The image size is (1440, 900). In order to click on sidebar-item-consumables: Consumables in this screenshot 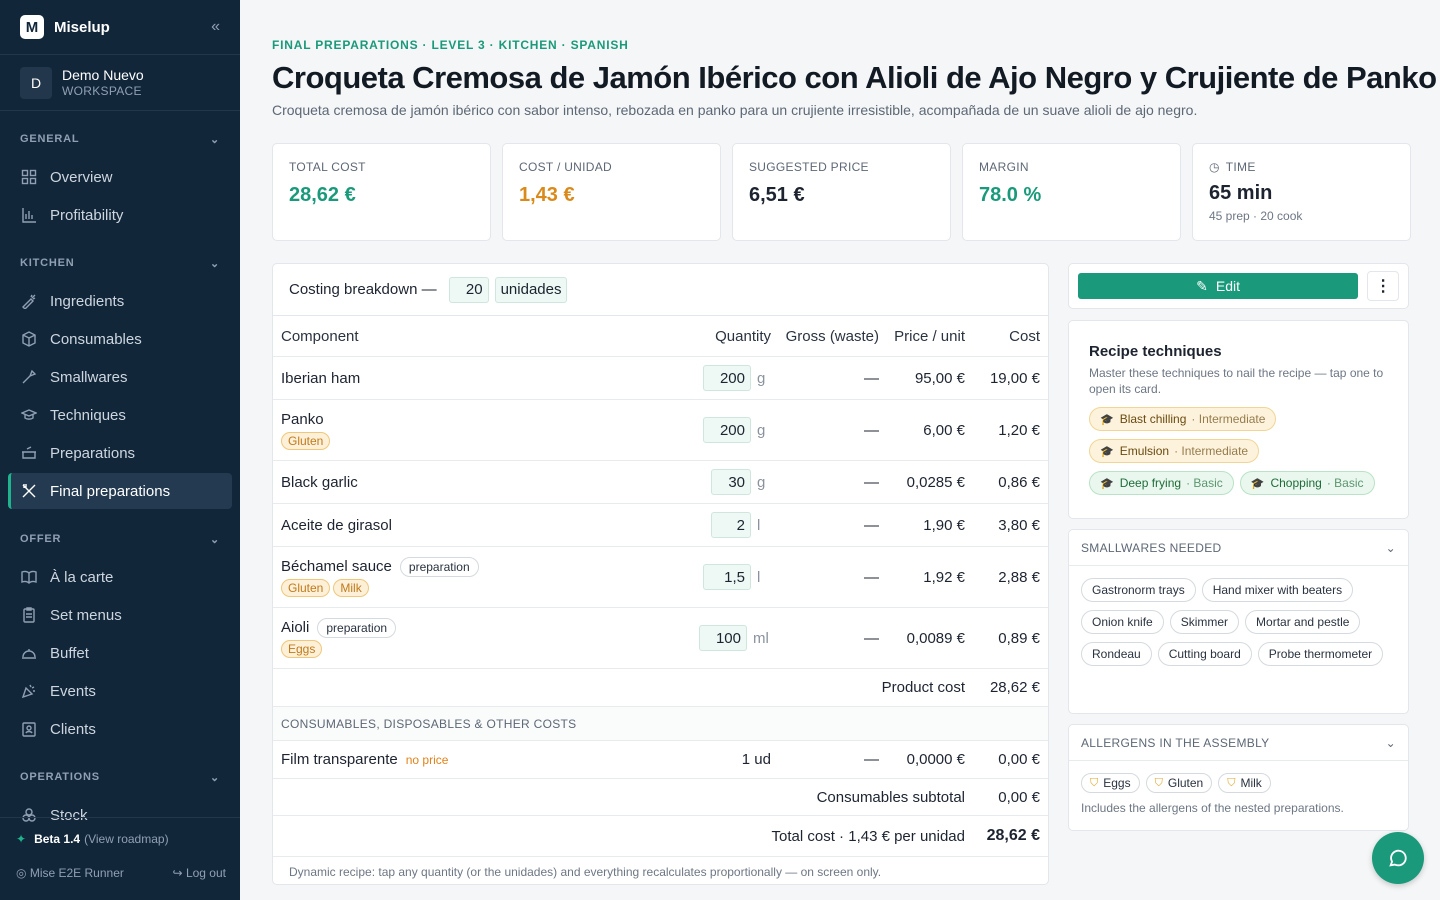, I will do `click(120, 339)`.